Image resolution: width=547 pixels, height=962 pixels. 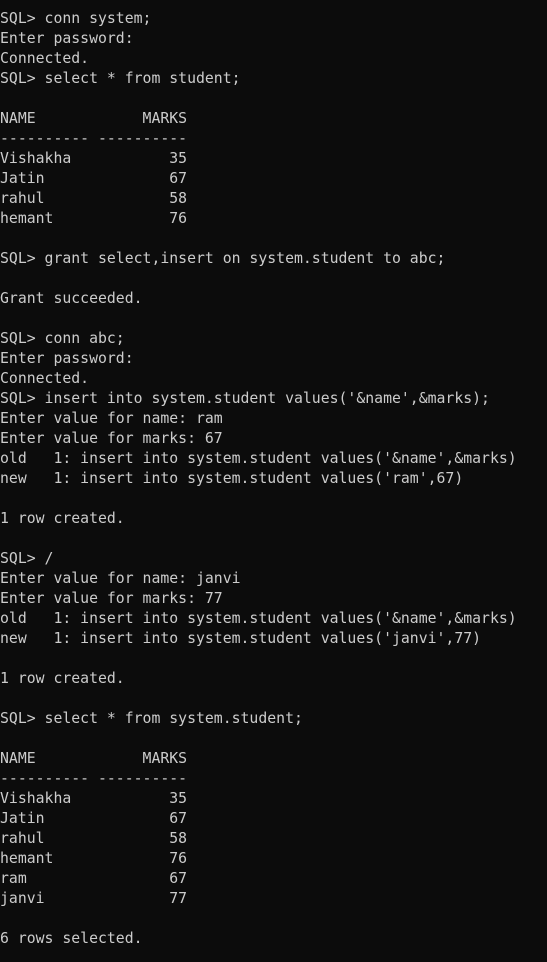 What do you see at coordinates (120, 78) in the screenshot?
I see `console-line: SQL> select * from student;` at bounding box center [120, 78].